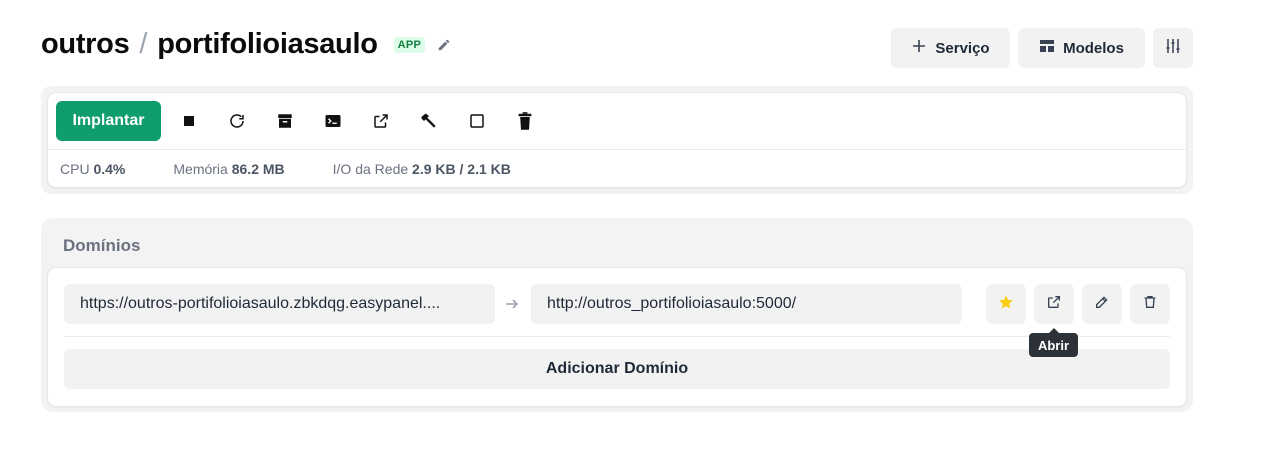  I want to click on restart-icon, so click(237, 121).